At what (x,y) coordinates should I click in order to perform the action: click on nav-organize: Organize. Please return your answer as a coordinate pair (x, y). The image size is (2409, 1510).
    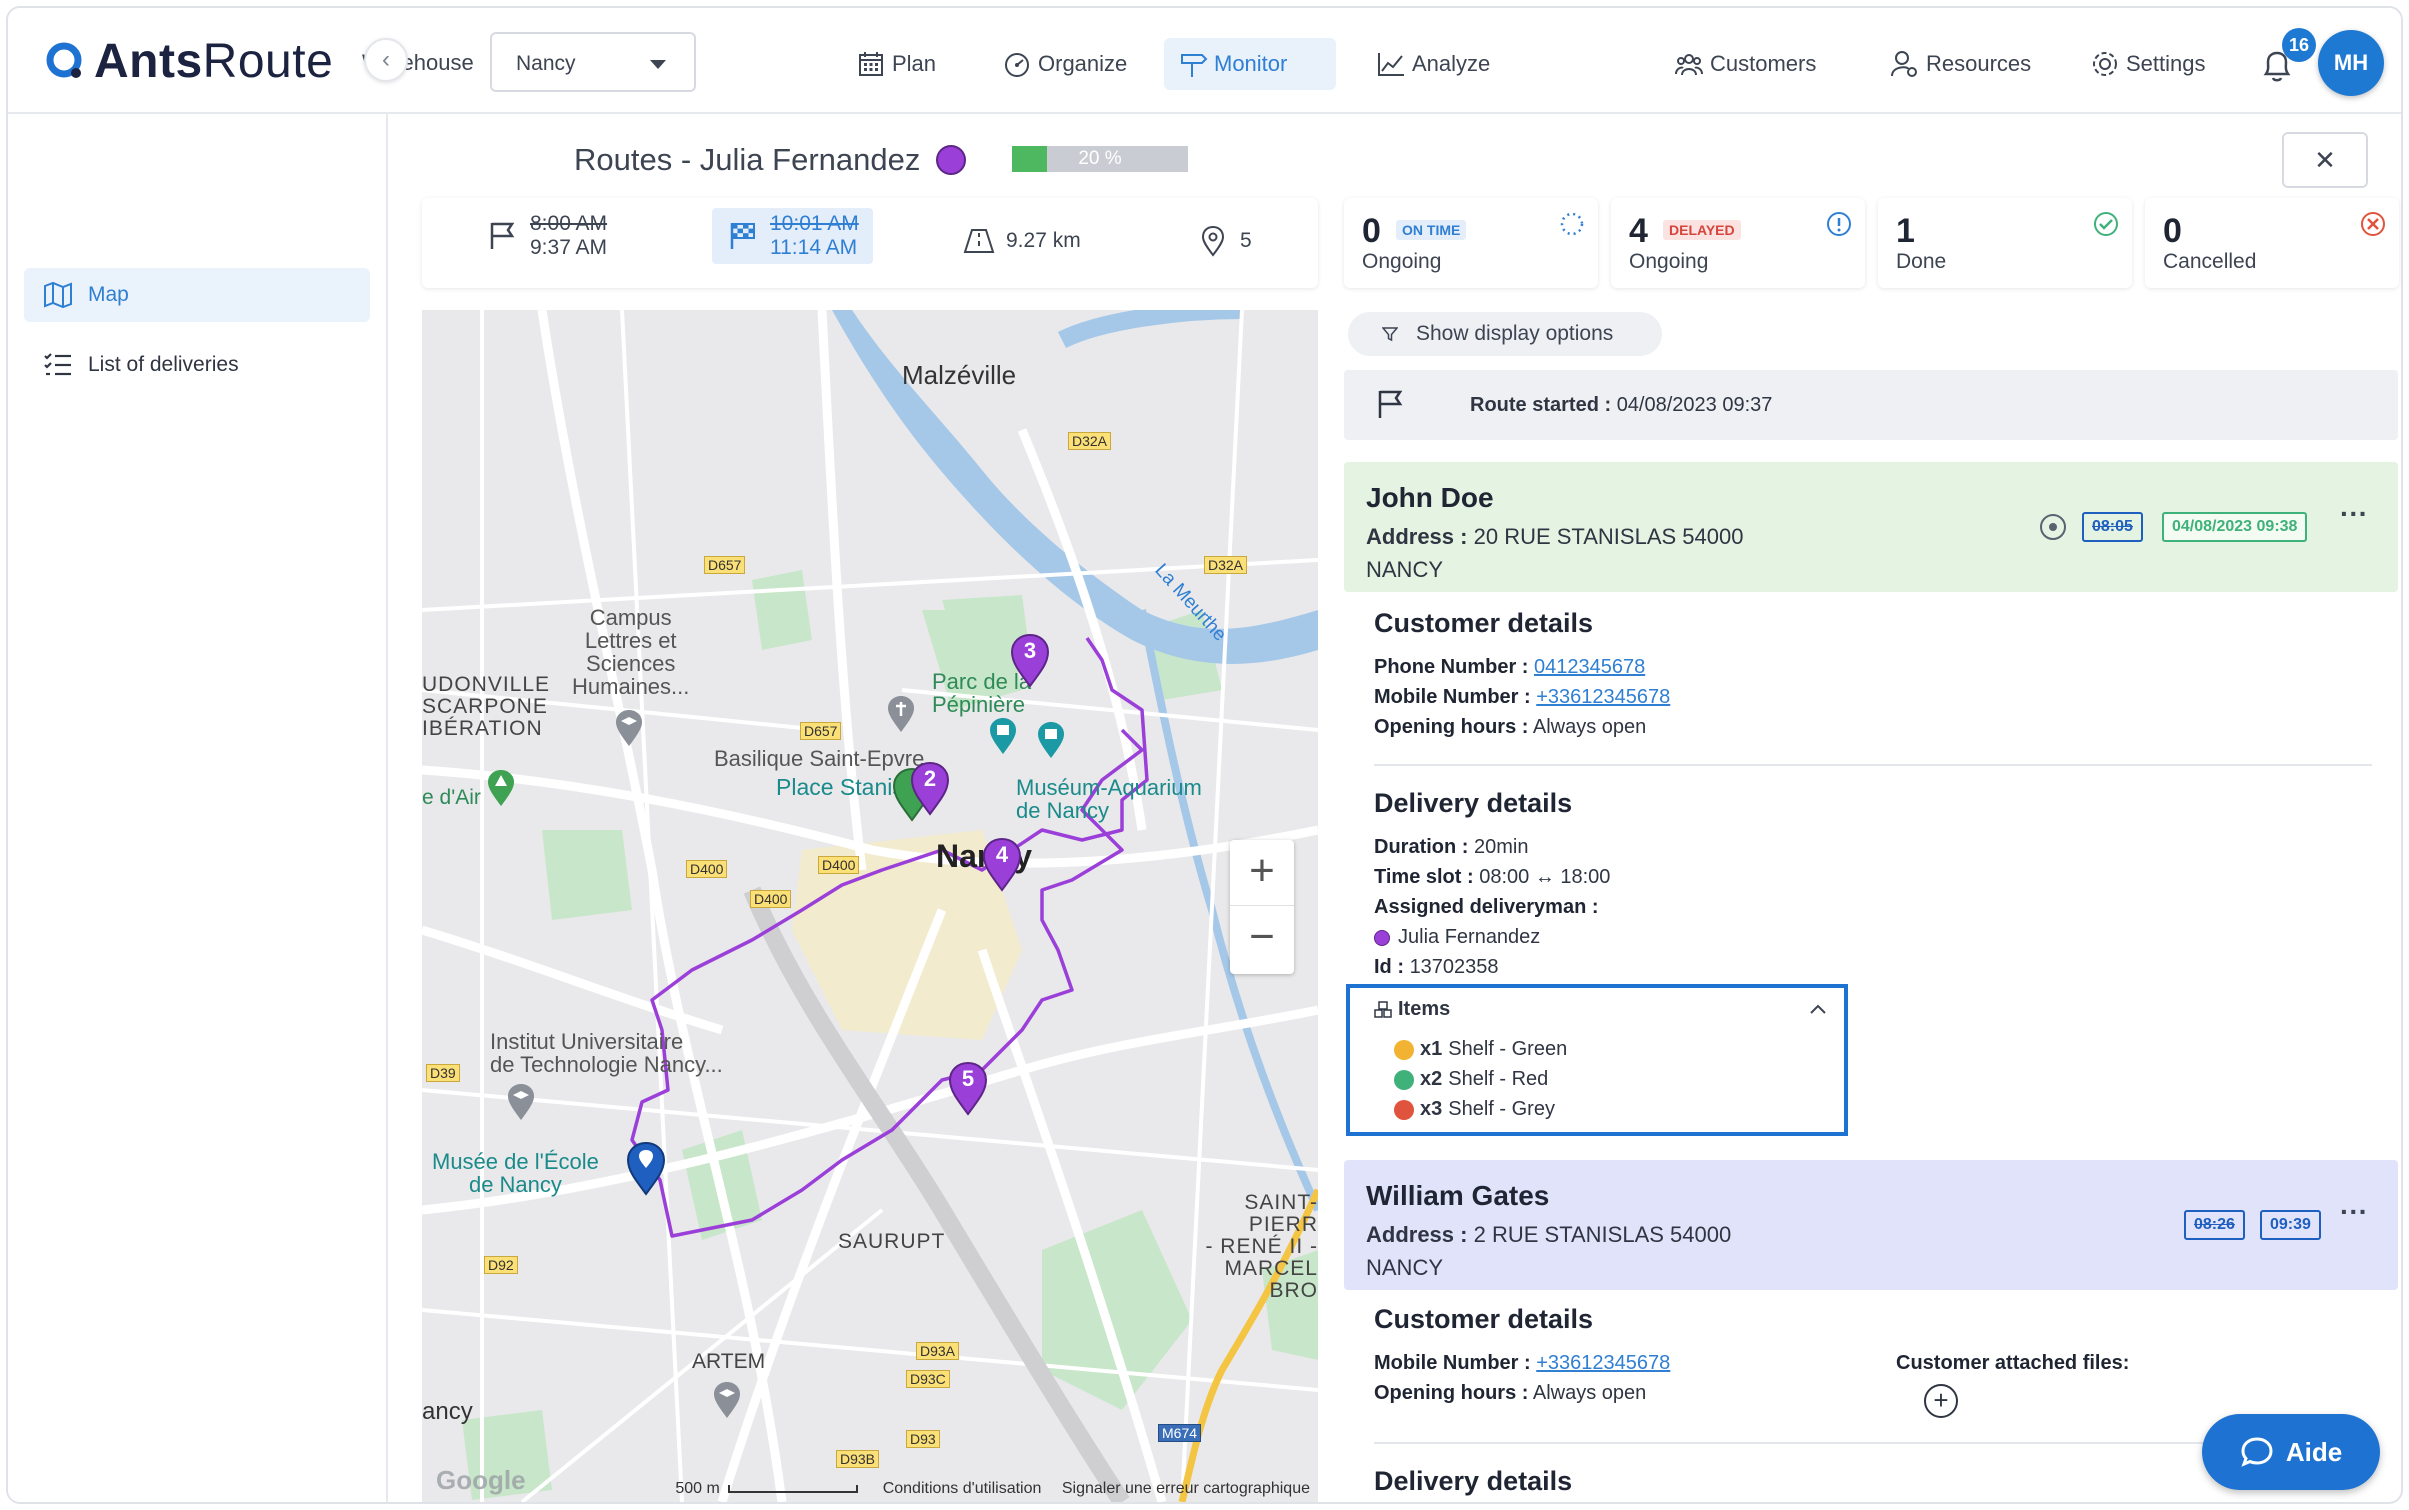
    Looking at the image, I should click on (1064, 64).